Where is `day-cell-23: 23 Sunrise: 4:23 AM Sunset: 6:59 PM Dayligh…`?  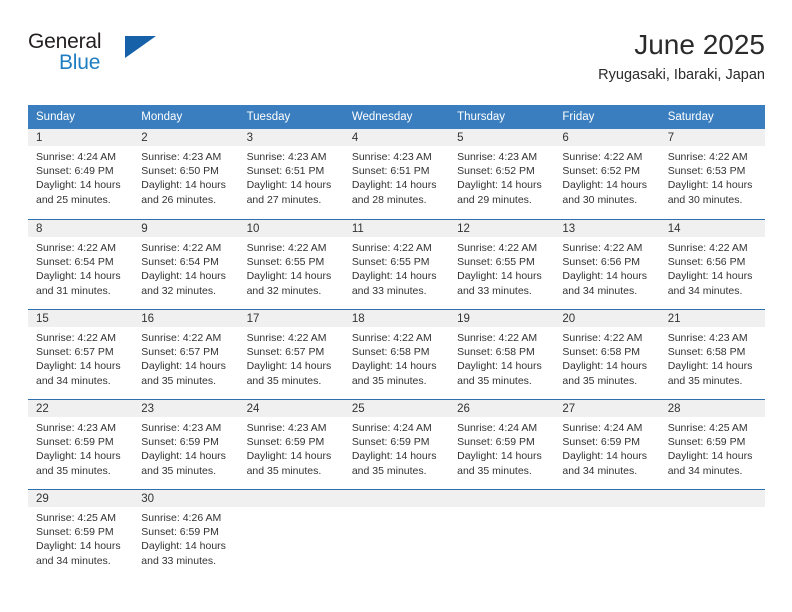 day-cell-23: 23 Sunrise: 4:23 AM Sunset: 6:59 PM Dayligh… is located at coordinates (186, 444).